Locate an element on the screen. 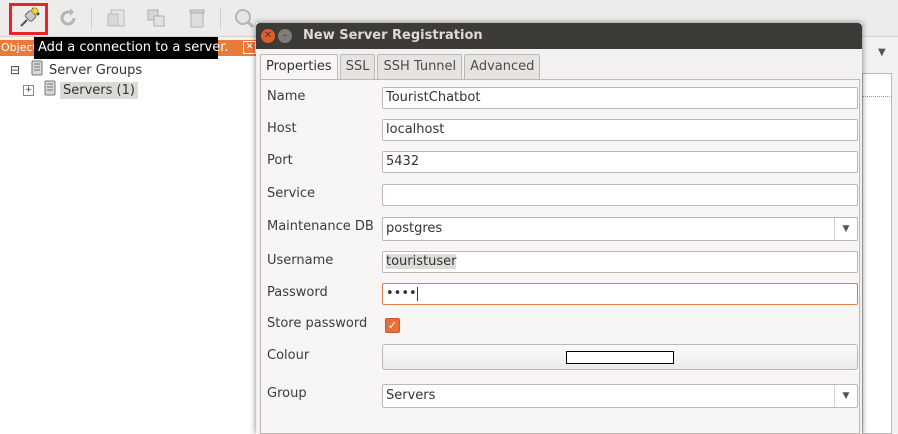 The width and height of the screenshot is (898, 434). host-label: Host is located at coordinates (282, 128).